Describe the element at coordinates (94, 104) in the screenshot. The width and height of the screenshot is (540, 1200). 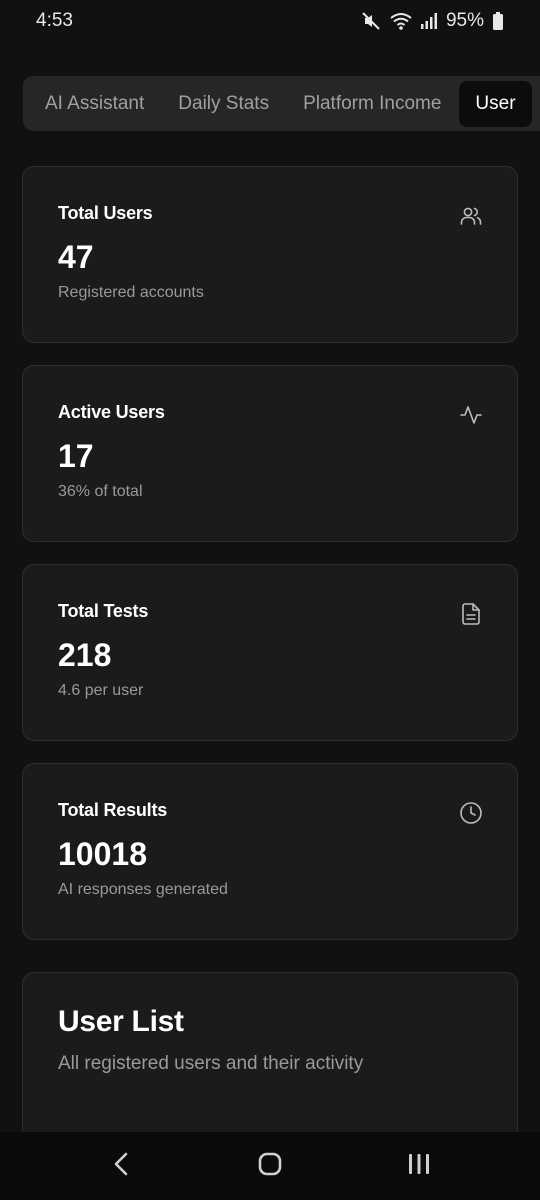
I see `tab-ai-assistant: AI Assistant` at that location.